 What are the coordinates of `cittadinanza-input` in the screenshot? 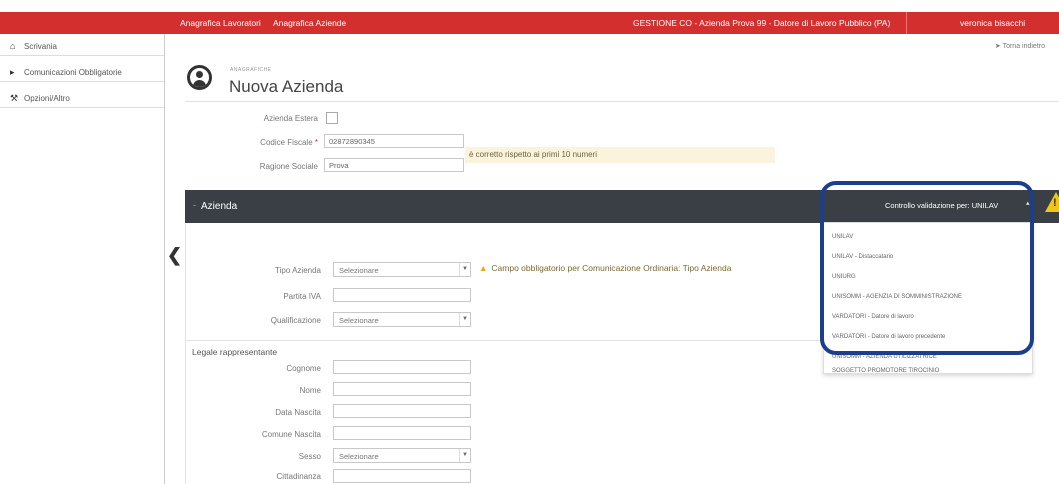 It's located at (402, 476).